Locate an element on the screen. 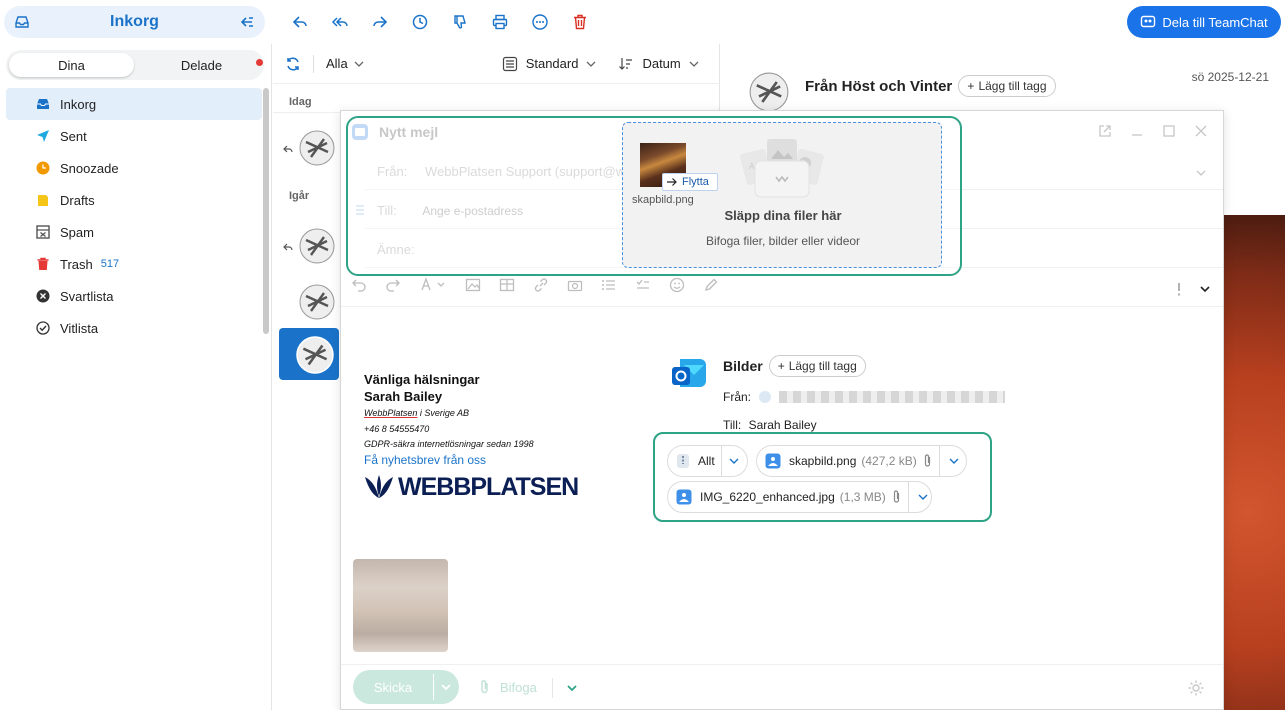 The height and width of the screenshot is (710, 1285). share-teamchat-button: Dela till TeamChat is located at coordinates (1204, 22).